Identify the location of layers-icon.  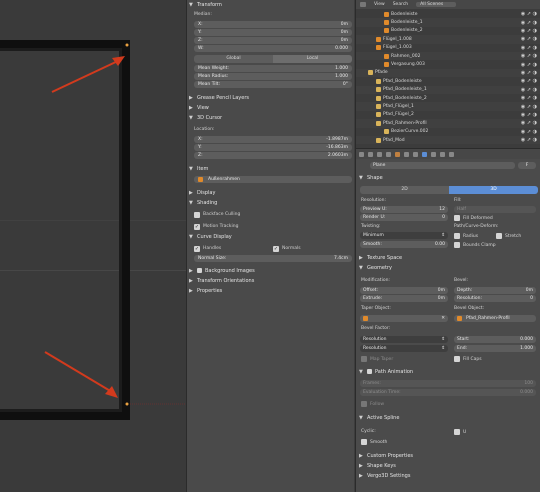
(370, 154).